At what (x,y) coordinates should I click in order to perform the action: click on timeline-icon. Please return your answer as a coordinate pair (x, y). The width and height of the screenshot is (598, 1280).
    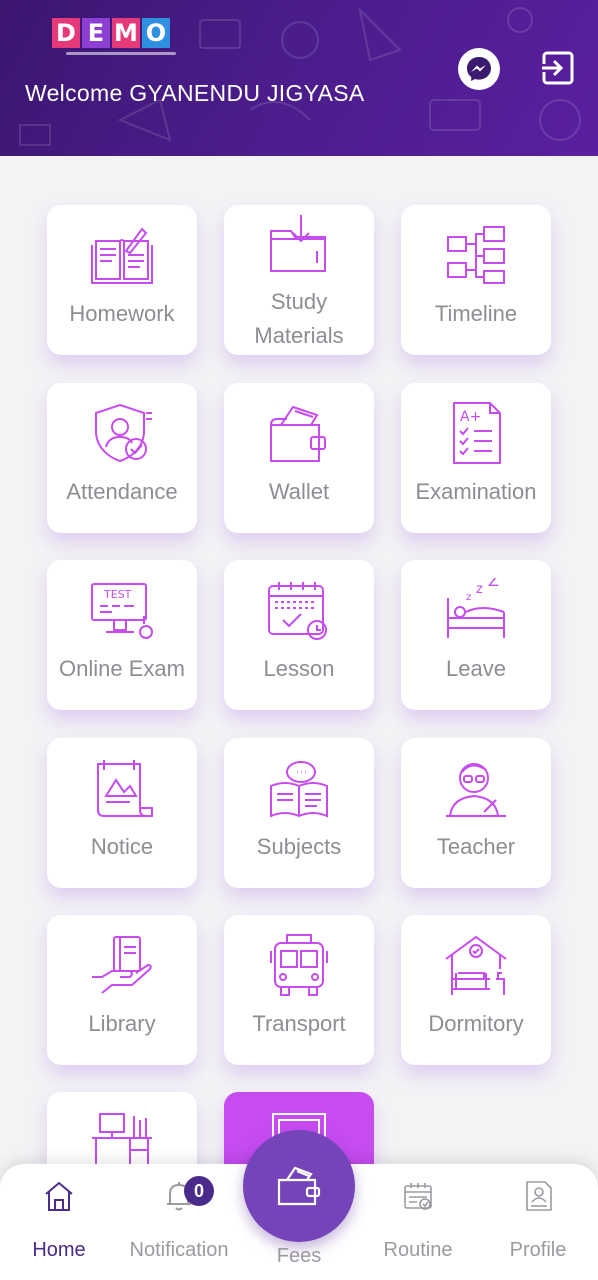
    Looking at the image, I should click on (476, 255).